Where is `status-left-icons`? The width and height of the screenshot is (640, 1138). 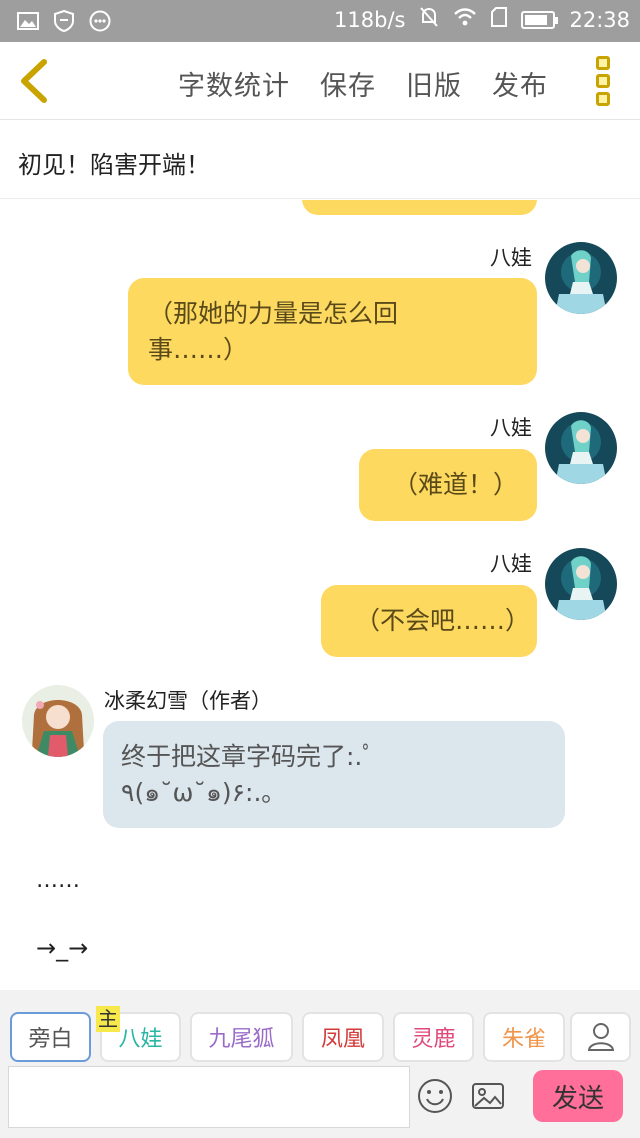 status-left-icons is located at coordinates (64, 21).